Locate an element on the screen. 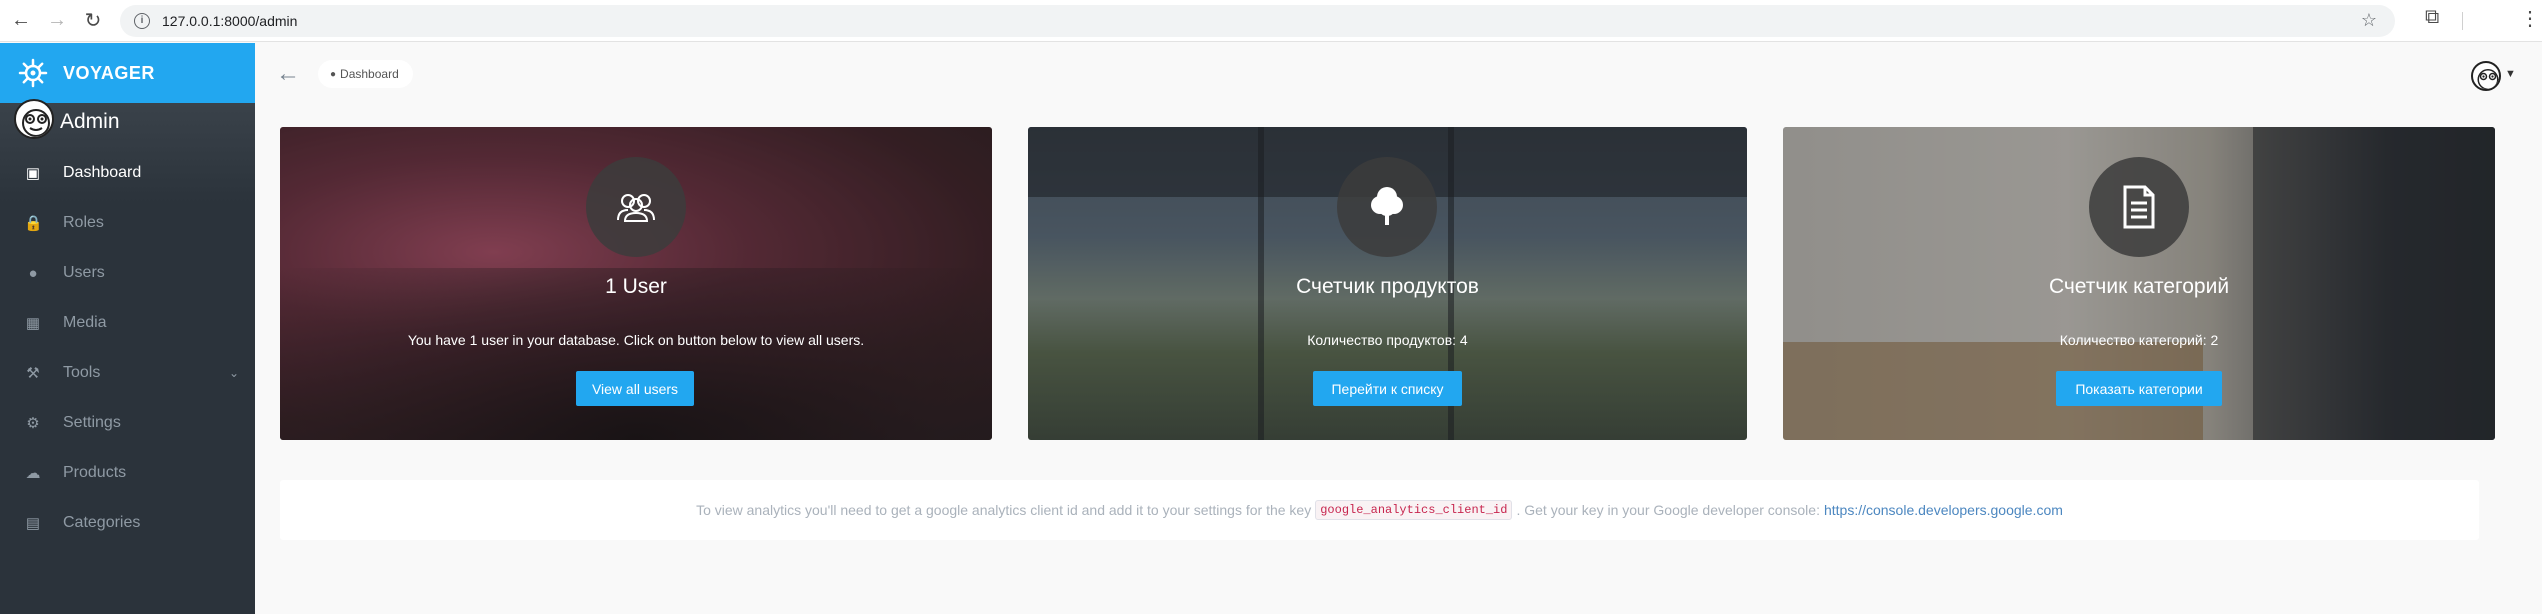 Image resolution: width=2542 pixels, height=614 pixels. dashboard-icon: ▣ is located at coordinates (33, 173).